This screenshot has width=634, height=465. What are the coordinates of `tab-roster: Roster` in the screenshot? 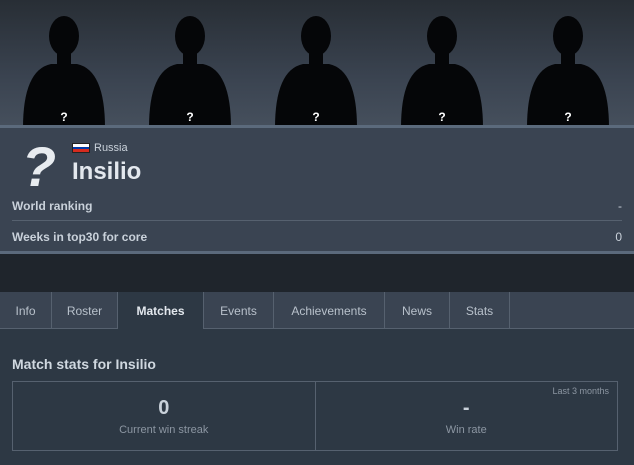 It's located at (85, 310).